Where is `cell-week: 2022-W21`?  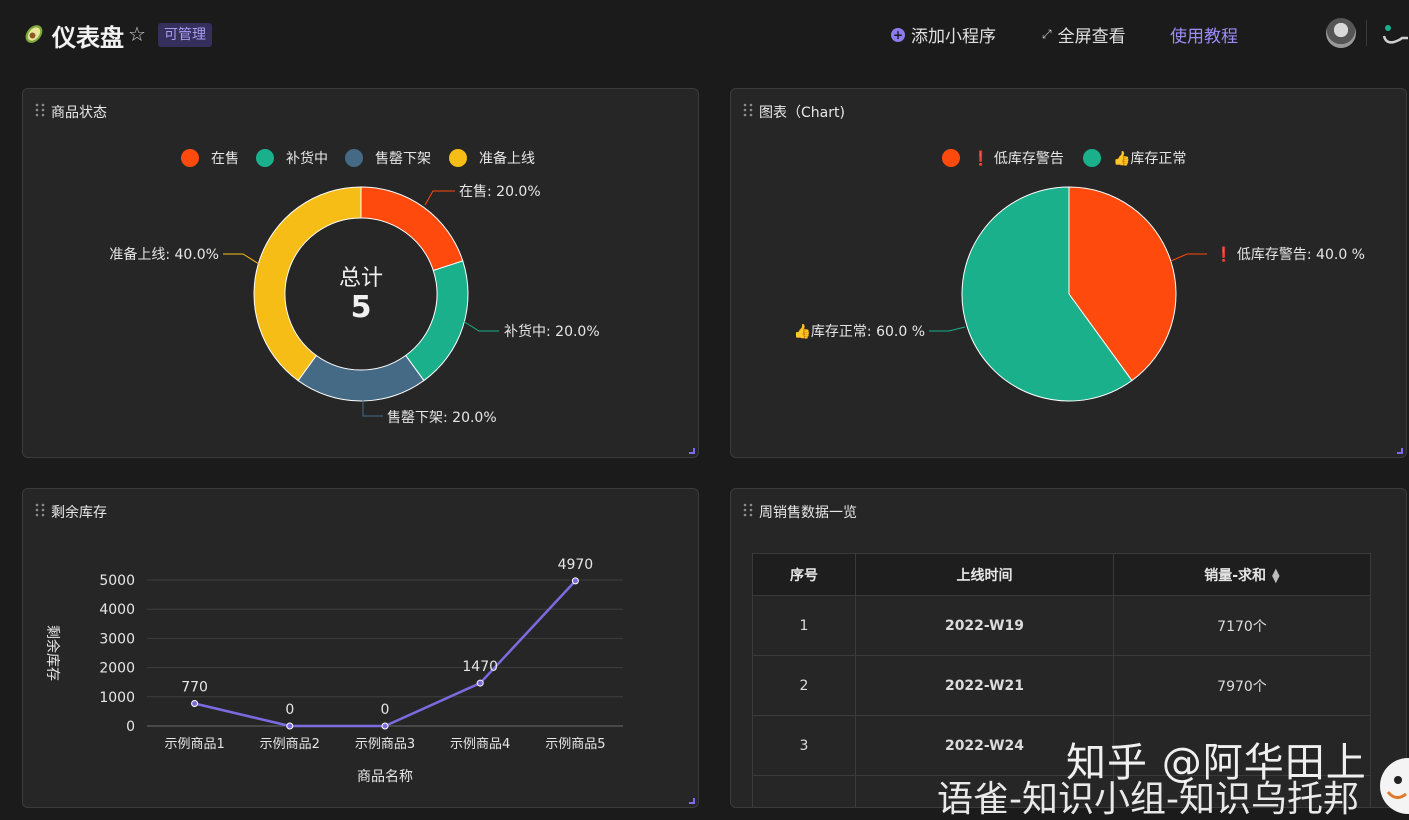
cell-week: 2022-W21 is located at coordinates (984, 685).